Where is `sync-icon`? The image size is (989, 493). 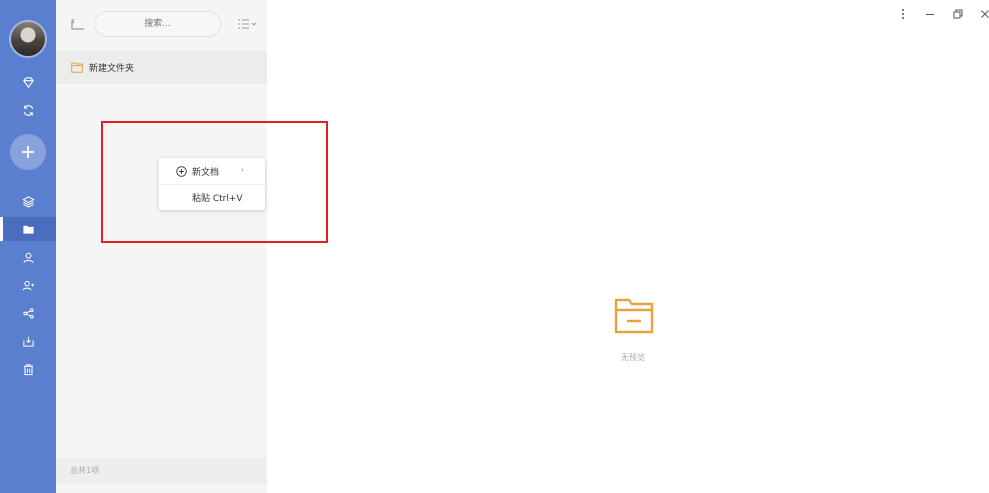
sync-icon is located at coordinates (28, 110).